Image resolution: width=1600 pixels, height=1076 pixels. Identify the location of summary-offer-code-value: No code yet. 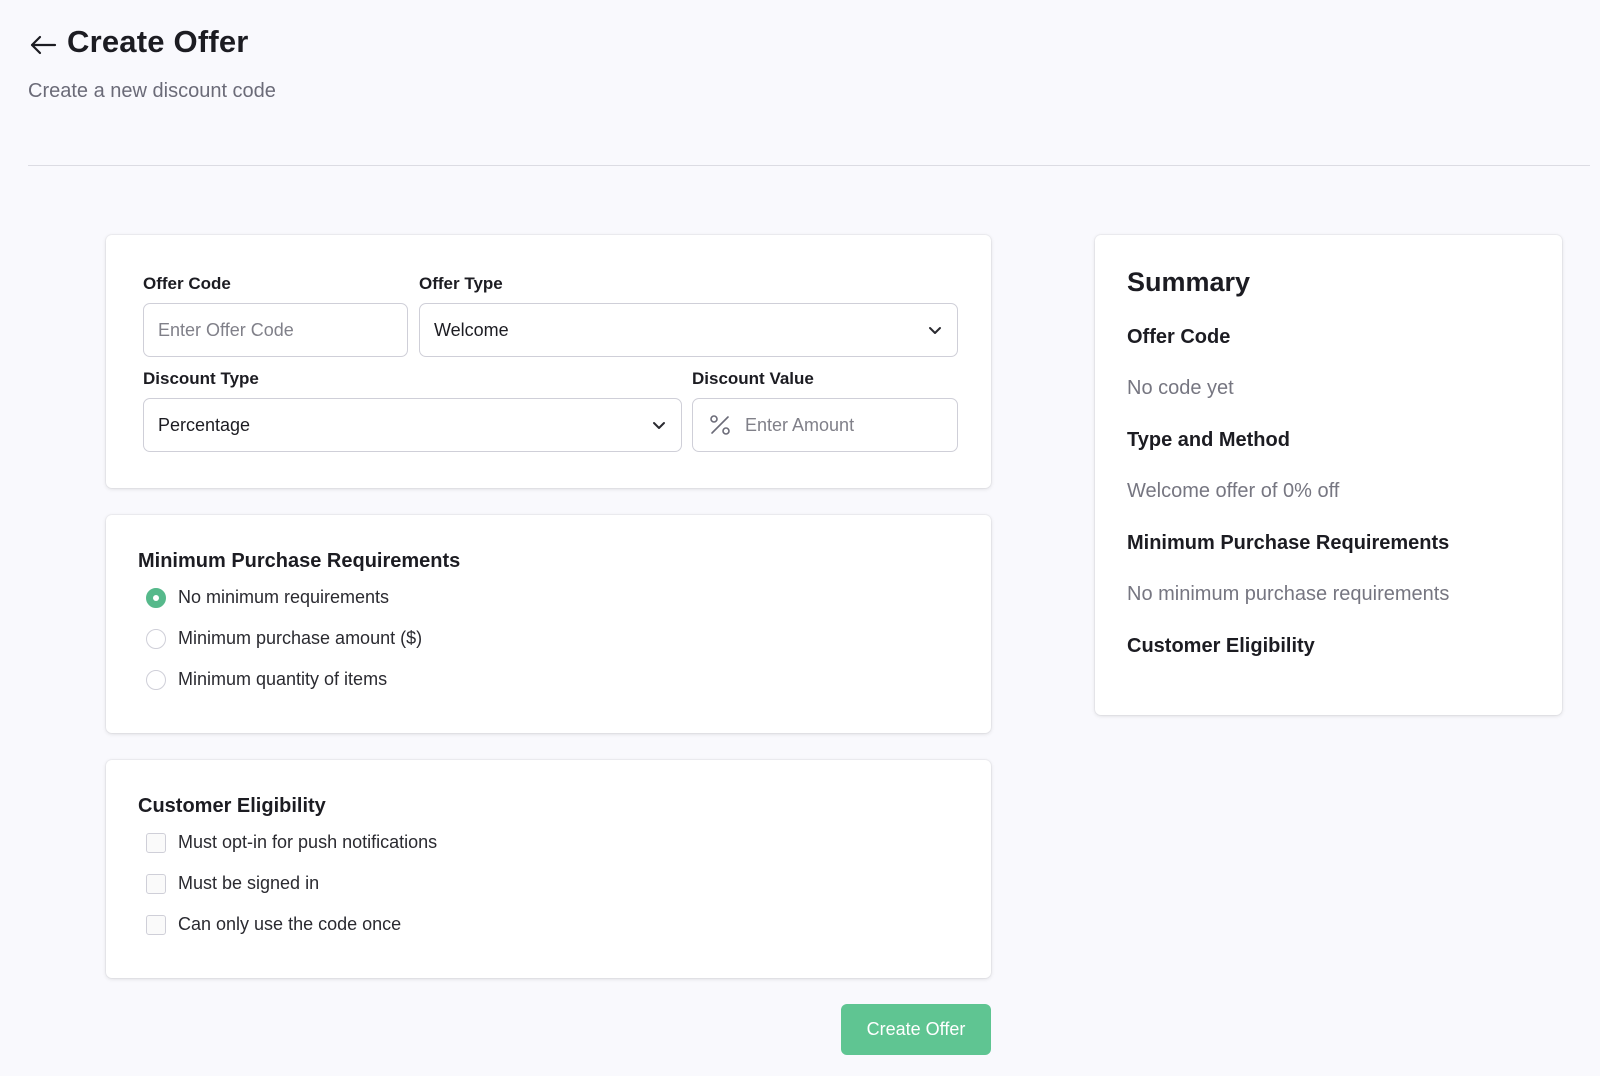
(1180, 388).